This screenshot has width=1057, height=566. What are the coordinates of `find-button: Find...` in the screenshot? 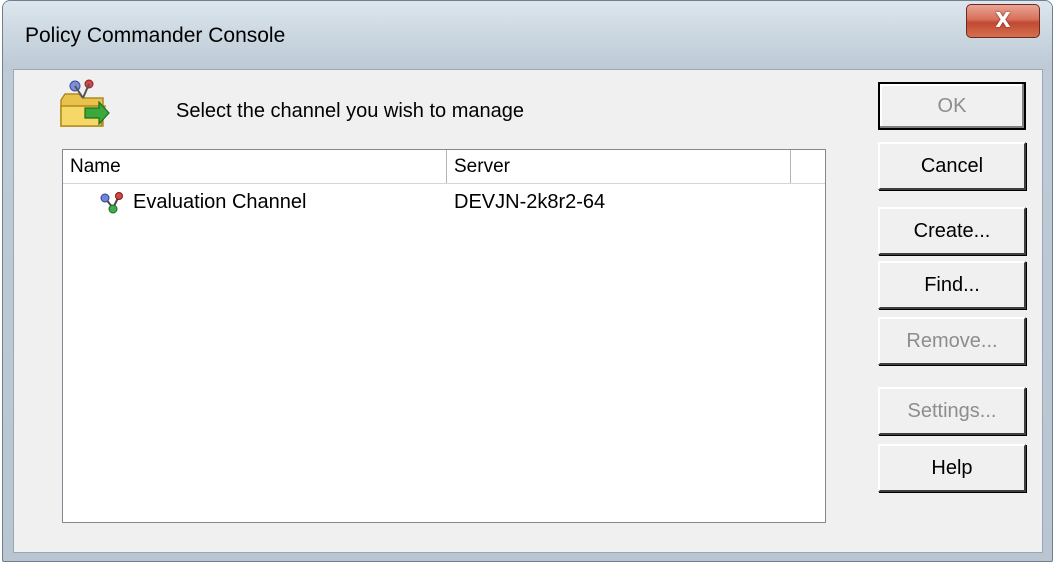 It's located at (952, 285).